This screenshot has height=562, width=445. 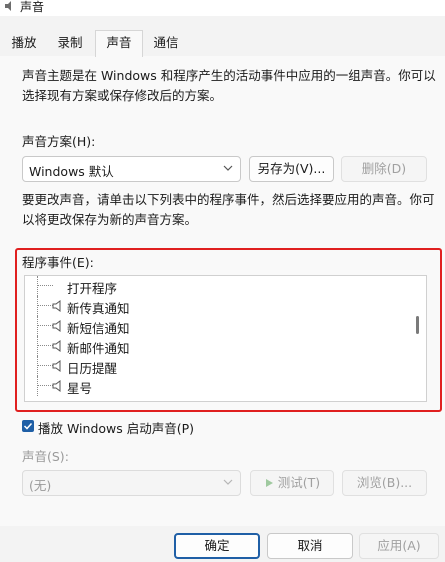 I want to click on list-item: 星号, so click(x=220, y=386).